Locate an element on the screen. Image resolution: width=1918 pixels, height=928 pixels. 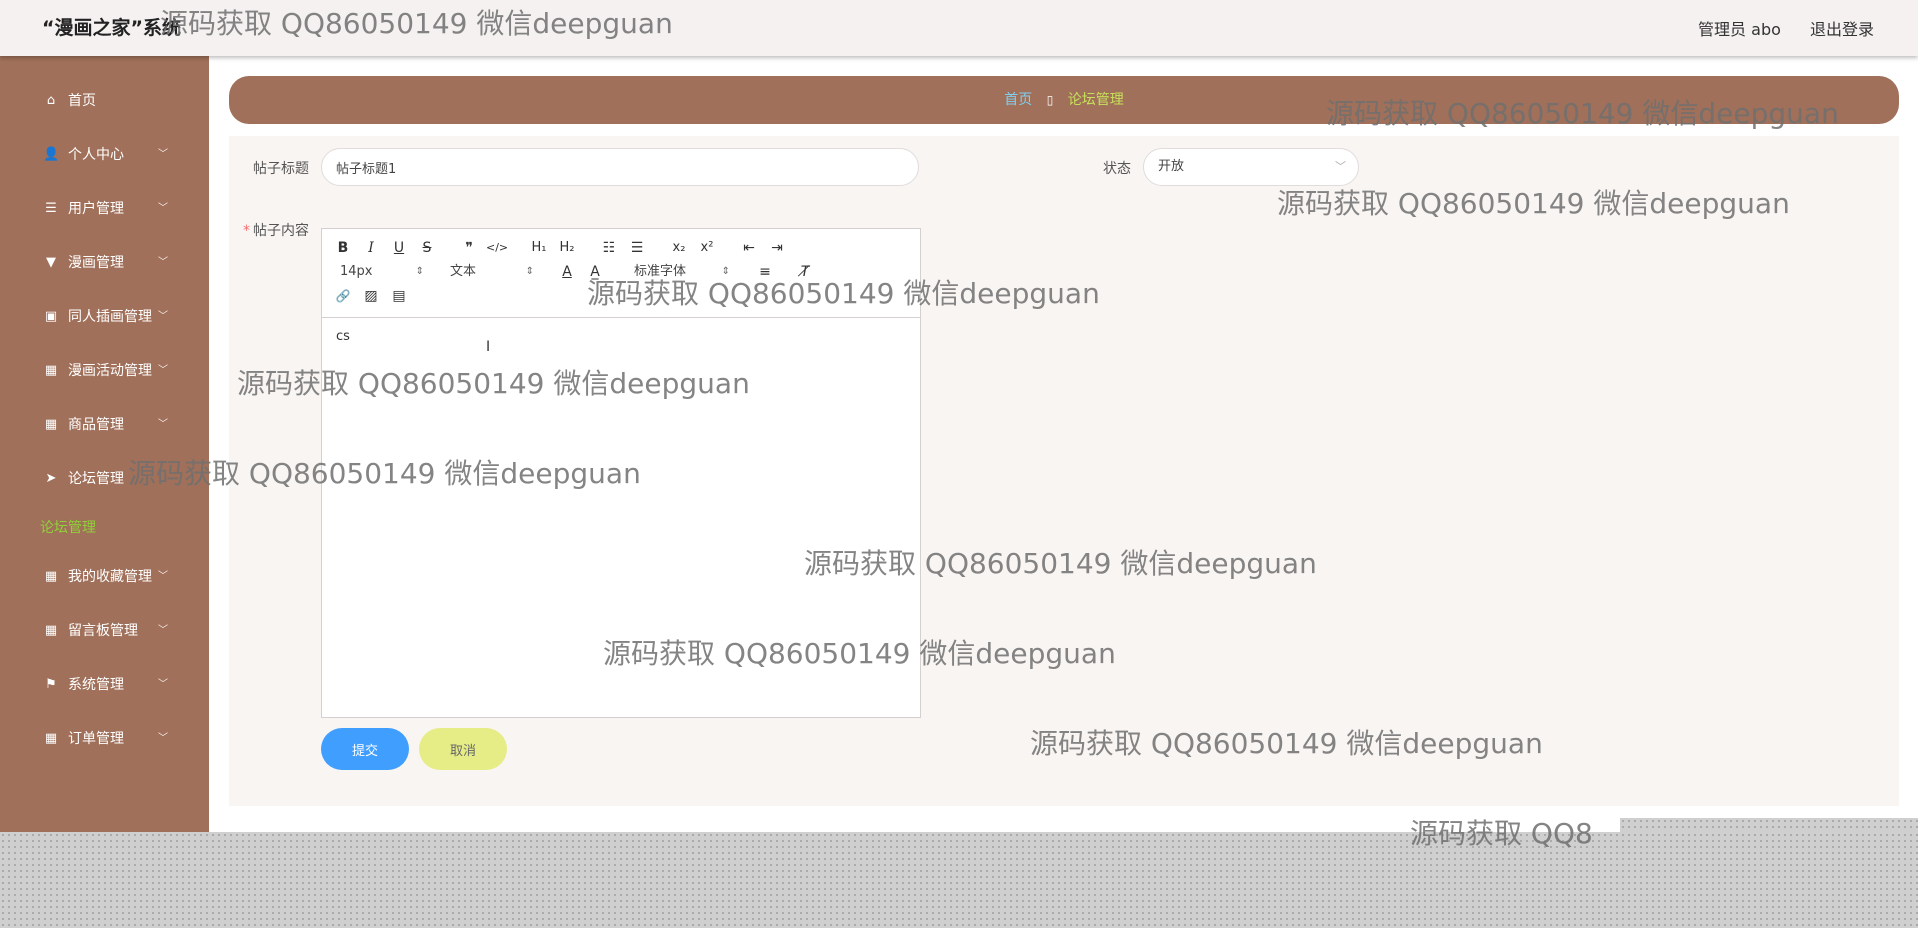
sliders-icon: ☰ is located at coordinates (51, 208).